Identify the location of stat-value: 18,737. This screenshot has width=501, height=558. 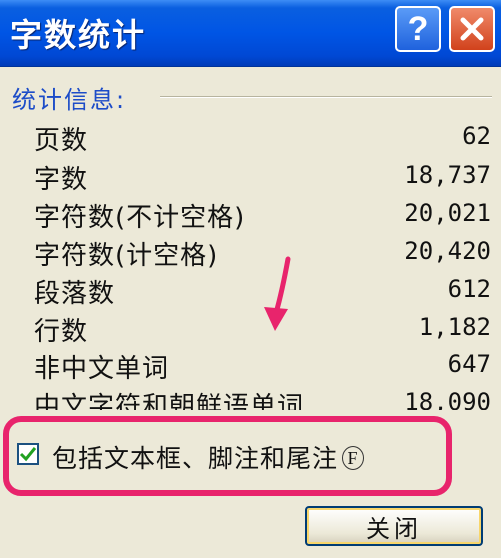
(447, 175).